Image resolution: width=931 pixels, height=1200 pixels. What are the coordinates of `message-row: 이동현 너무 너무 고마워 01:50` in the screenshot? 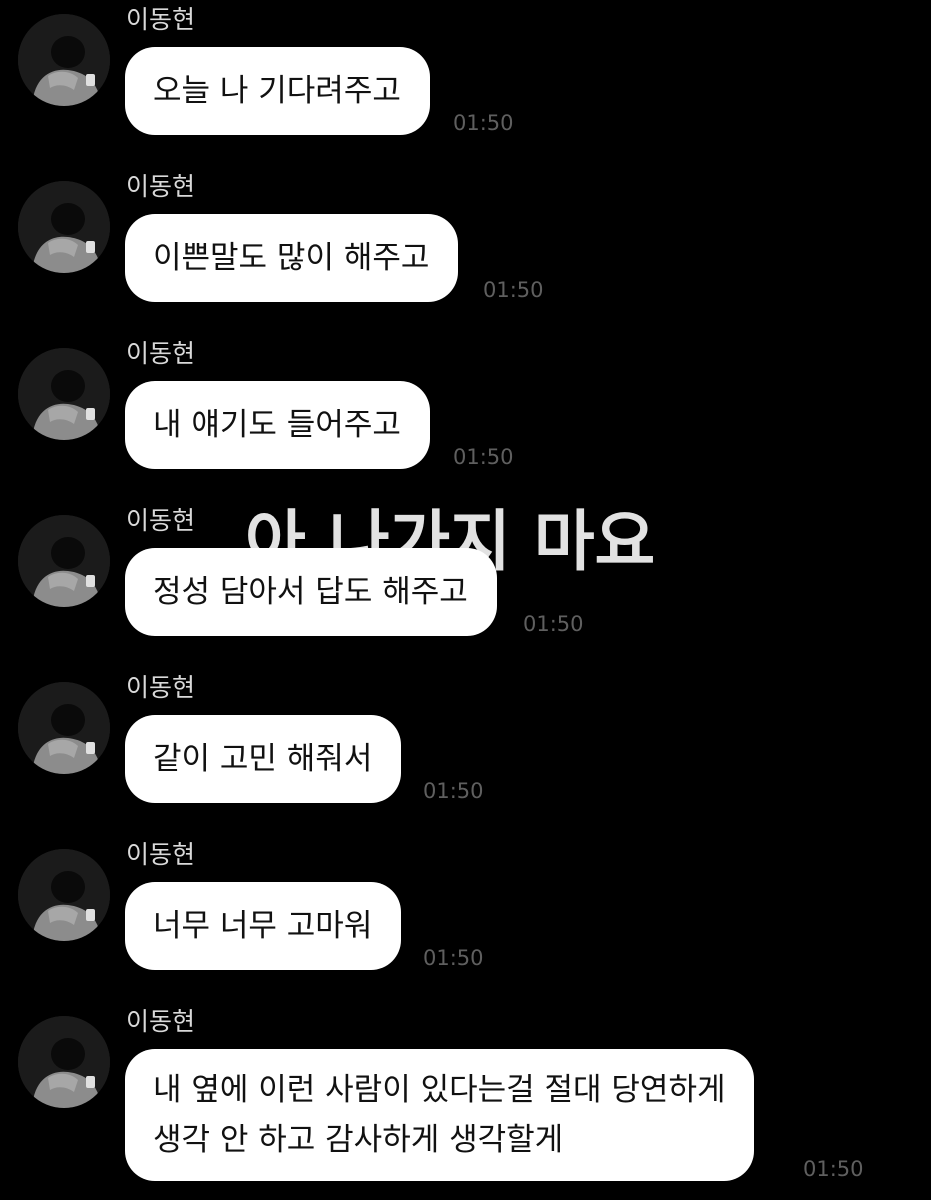 It's located at (465, 918).